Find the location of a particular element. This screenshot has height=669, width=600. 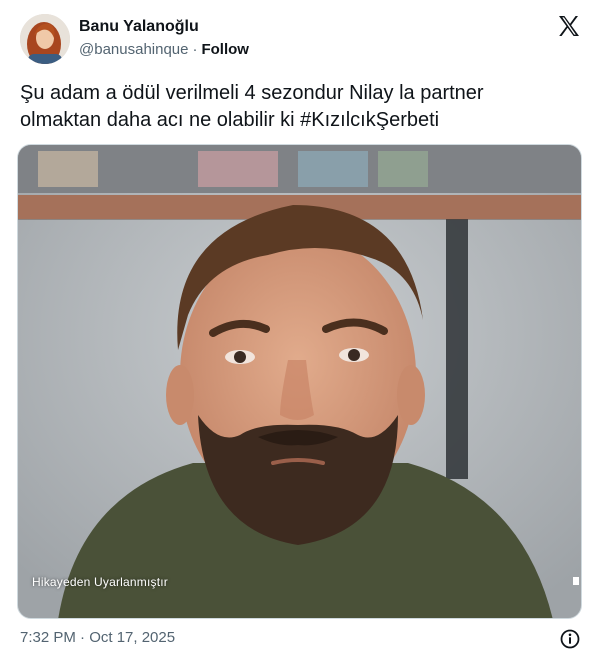

media-caption: Hikayeden Uyarlanmıştır is located at coordinates (100, 582).